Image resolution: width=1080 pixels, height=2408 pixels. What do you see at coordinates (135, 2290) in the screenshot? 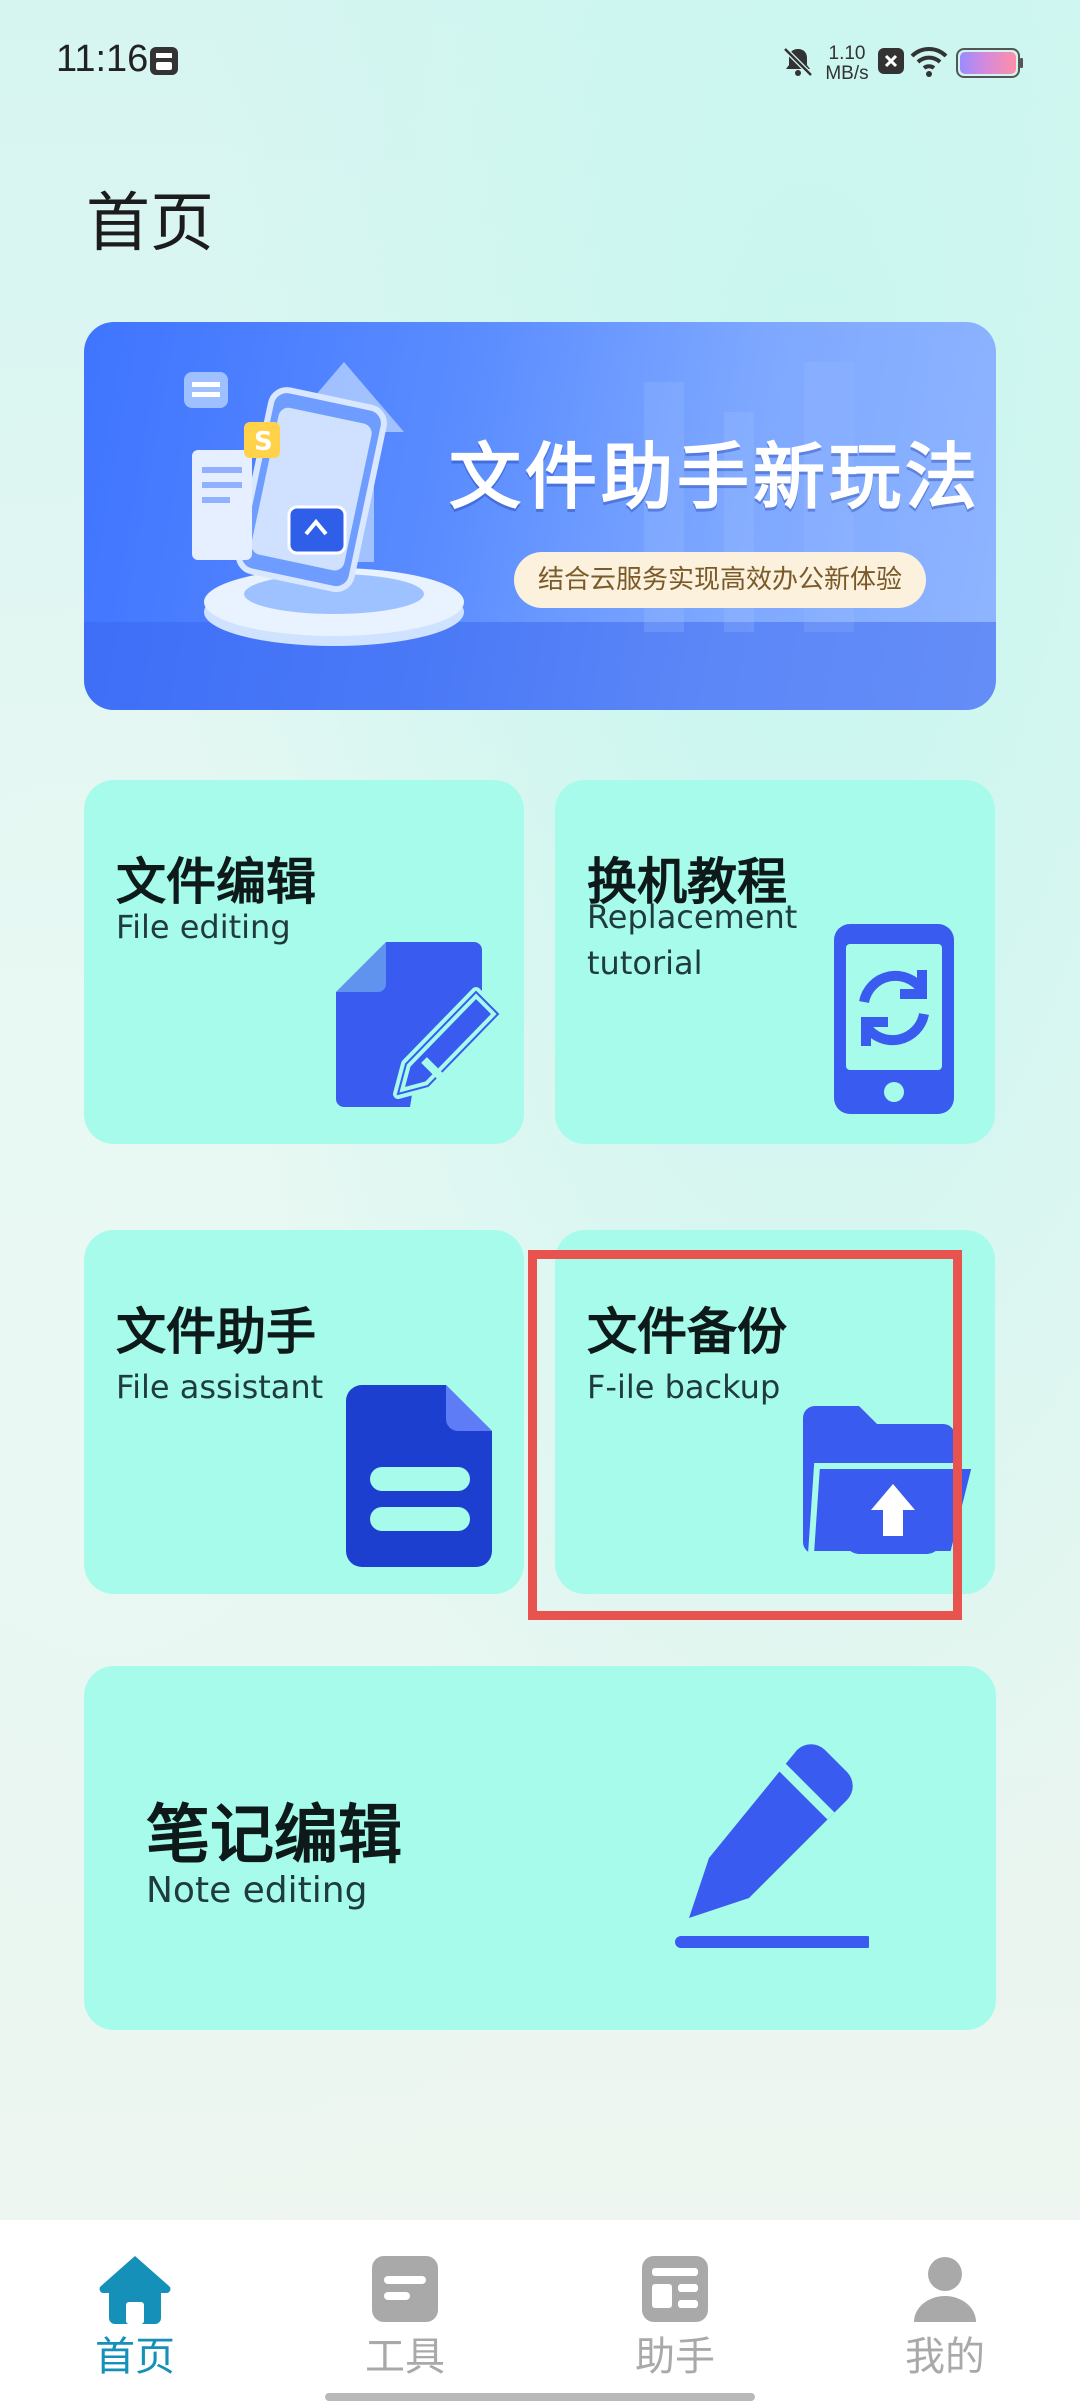
I see `home-icon` at bounding box center [135, 2290].